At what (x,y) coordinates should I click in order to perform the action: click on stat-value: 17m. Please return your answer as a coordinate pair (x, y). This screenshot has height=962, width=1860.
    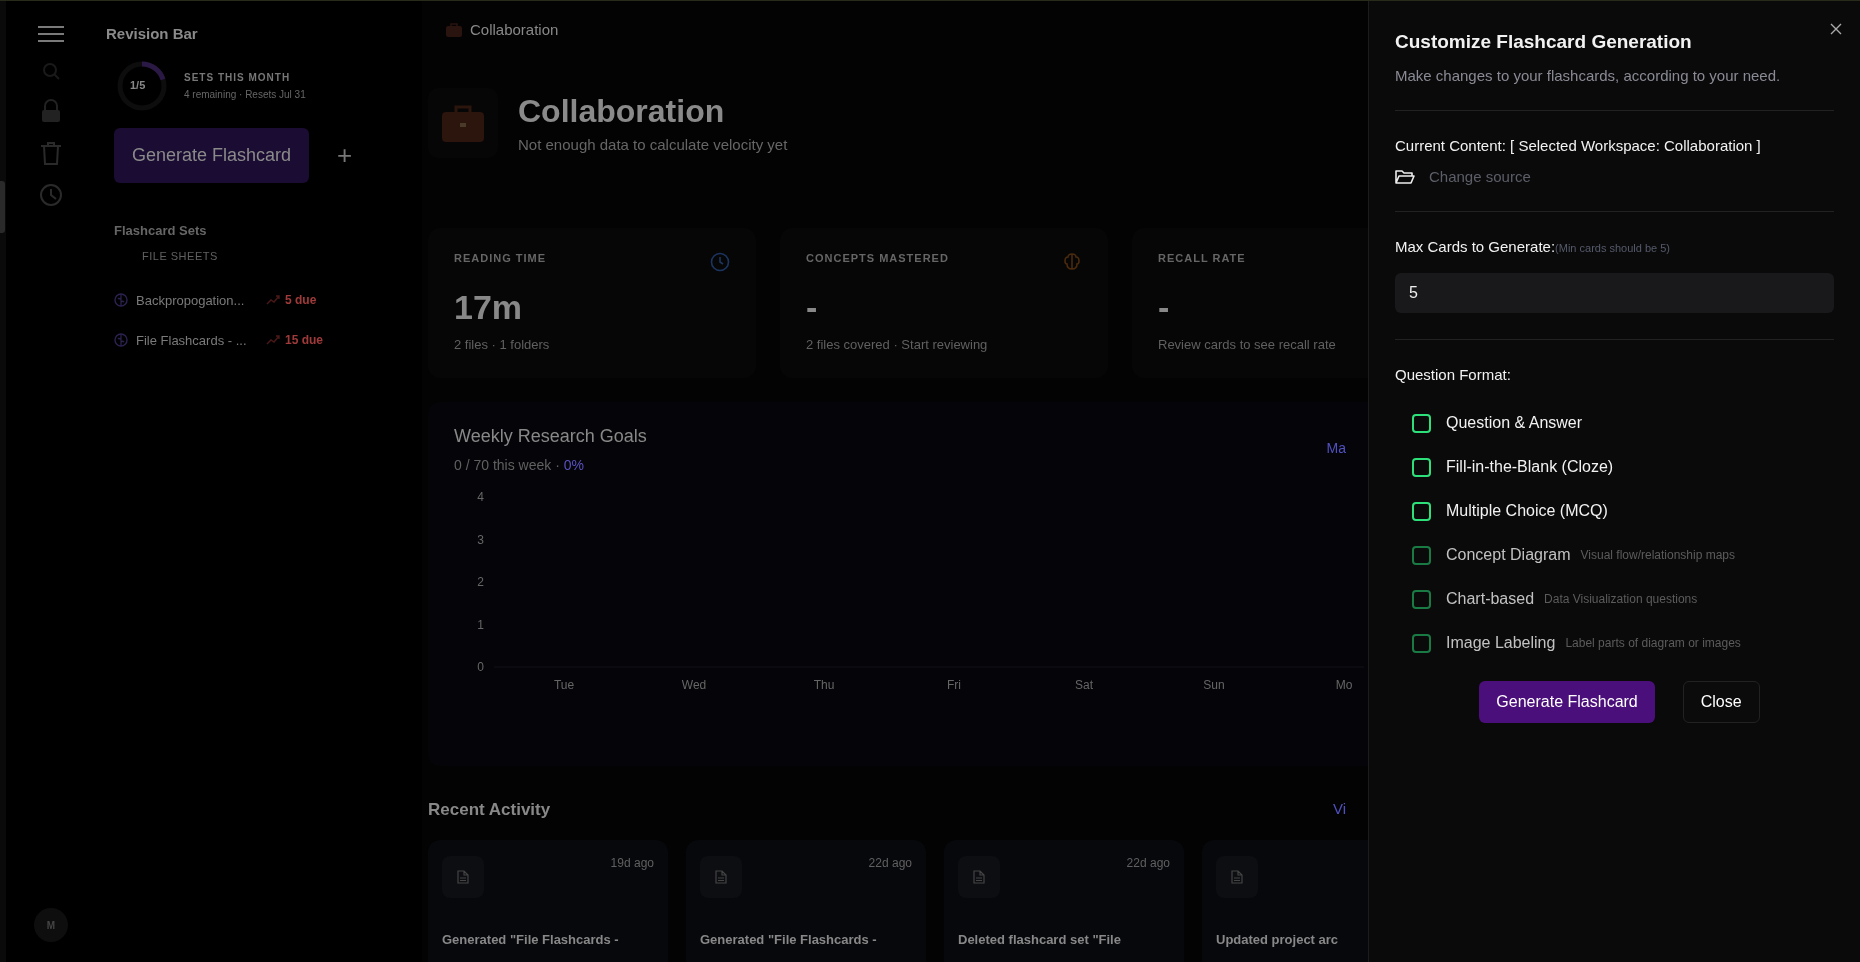
    Looking at the image, I should click on (488, 307).